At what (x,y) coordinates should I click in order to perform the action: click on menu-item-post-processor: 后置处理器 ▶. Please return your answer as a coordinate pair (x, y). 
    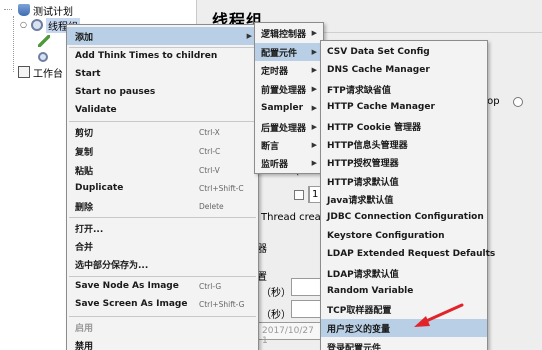
    Looking at the image, I should click on (289, 127).